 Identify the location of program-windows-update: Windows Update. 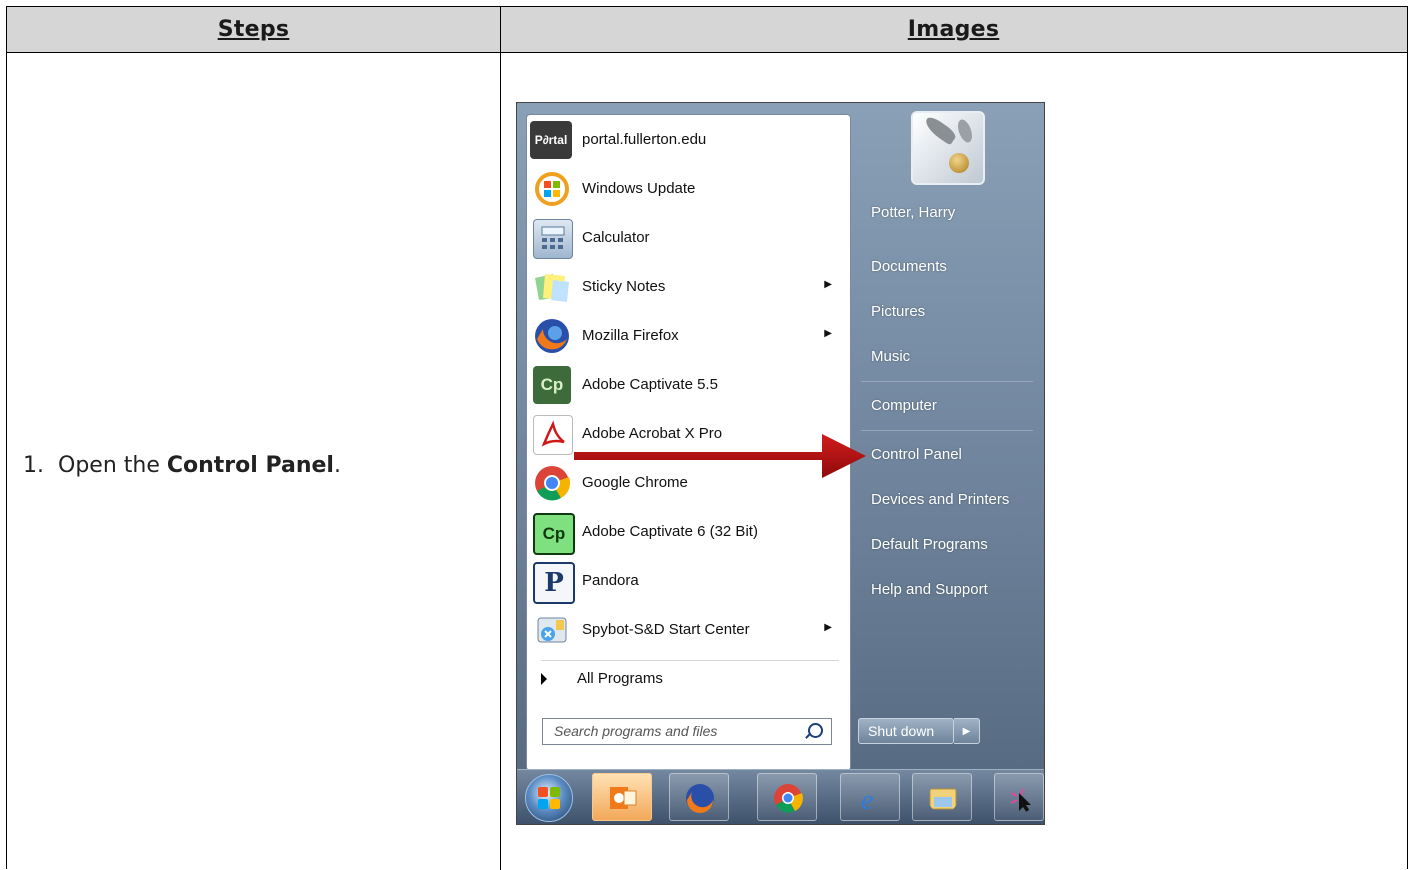
(688, 188).